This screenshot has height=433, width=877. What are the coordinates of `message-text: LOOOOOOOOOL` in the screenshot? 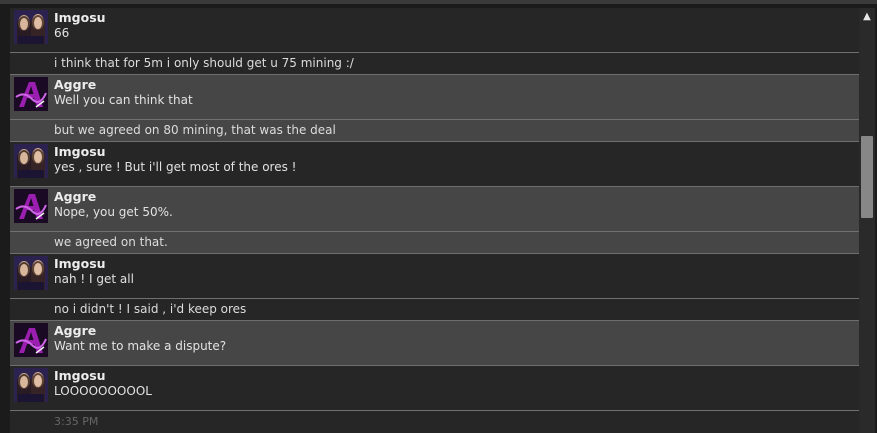 It's located at (103, 391).